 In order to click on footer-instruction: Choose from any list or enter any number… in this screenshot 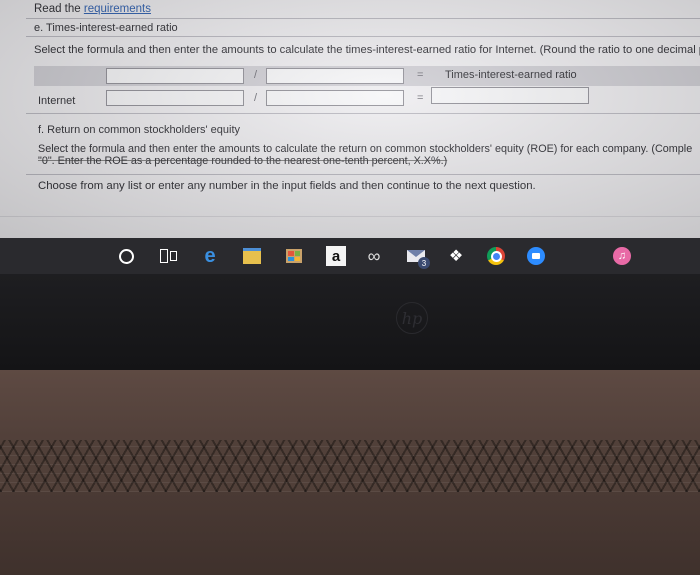, I will do `click(287, 186)`.